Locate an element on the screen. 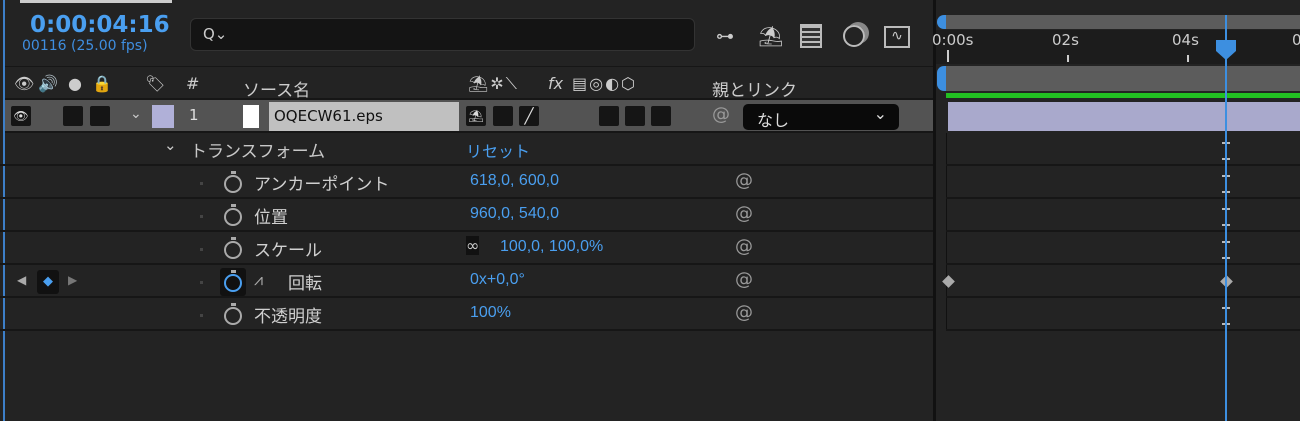 This screenshot has width=1300, height=421. layer-duration-bar is located at coordinates (1124, 116).